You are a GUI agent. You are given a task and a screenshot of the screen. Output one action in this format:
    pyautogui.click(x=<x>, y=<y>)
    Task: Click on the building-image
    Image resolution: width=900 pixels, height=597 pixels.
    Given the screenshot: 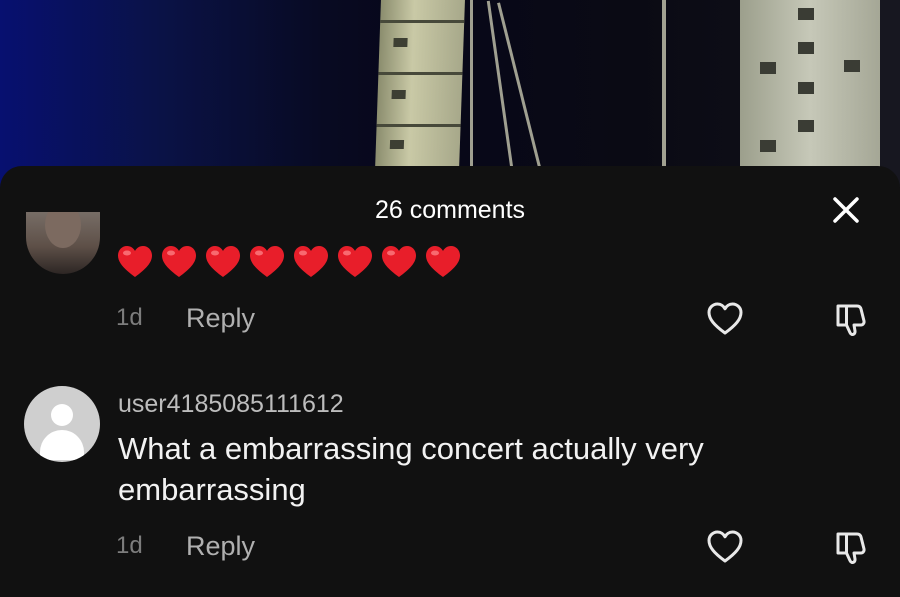 What is the action you would take?
    pyautogui.click(x=810, y=90)
    